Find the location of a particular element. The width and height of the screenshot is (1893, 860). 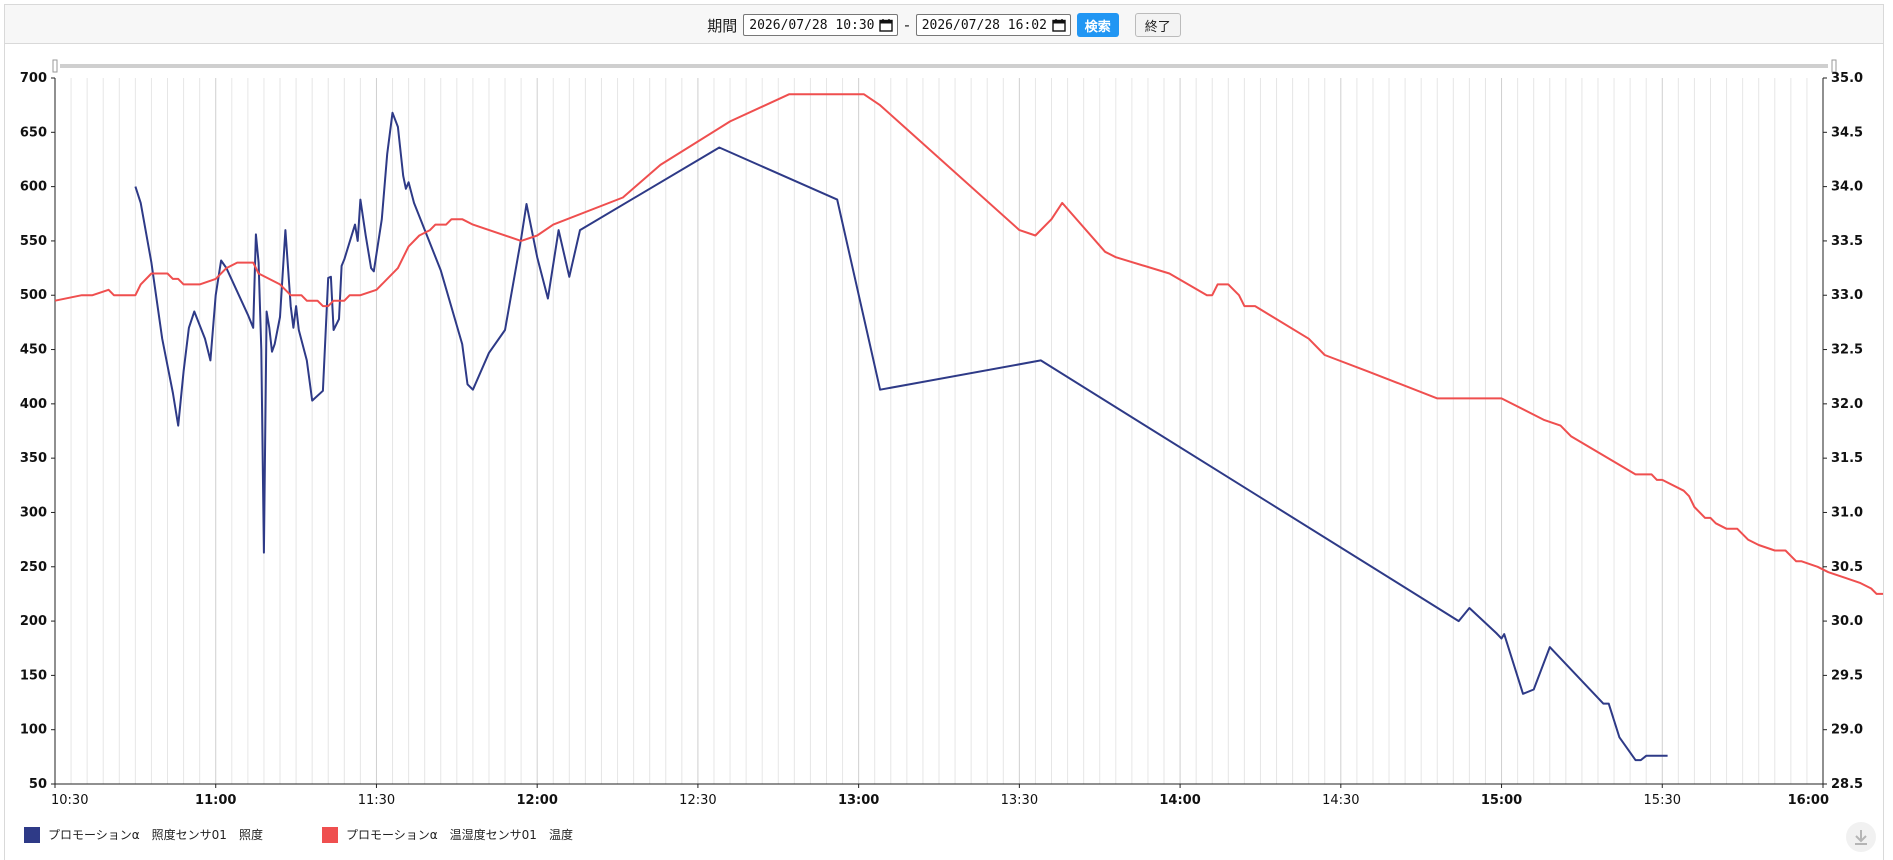

x-tick-label: 13:30 is located at coordinates (1019, 800).